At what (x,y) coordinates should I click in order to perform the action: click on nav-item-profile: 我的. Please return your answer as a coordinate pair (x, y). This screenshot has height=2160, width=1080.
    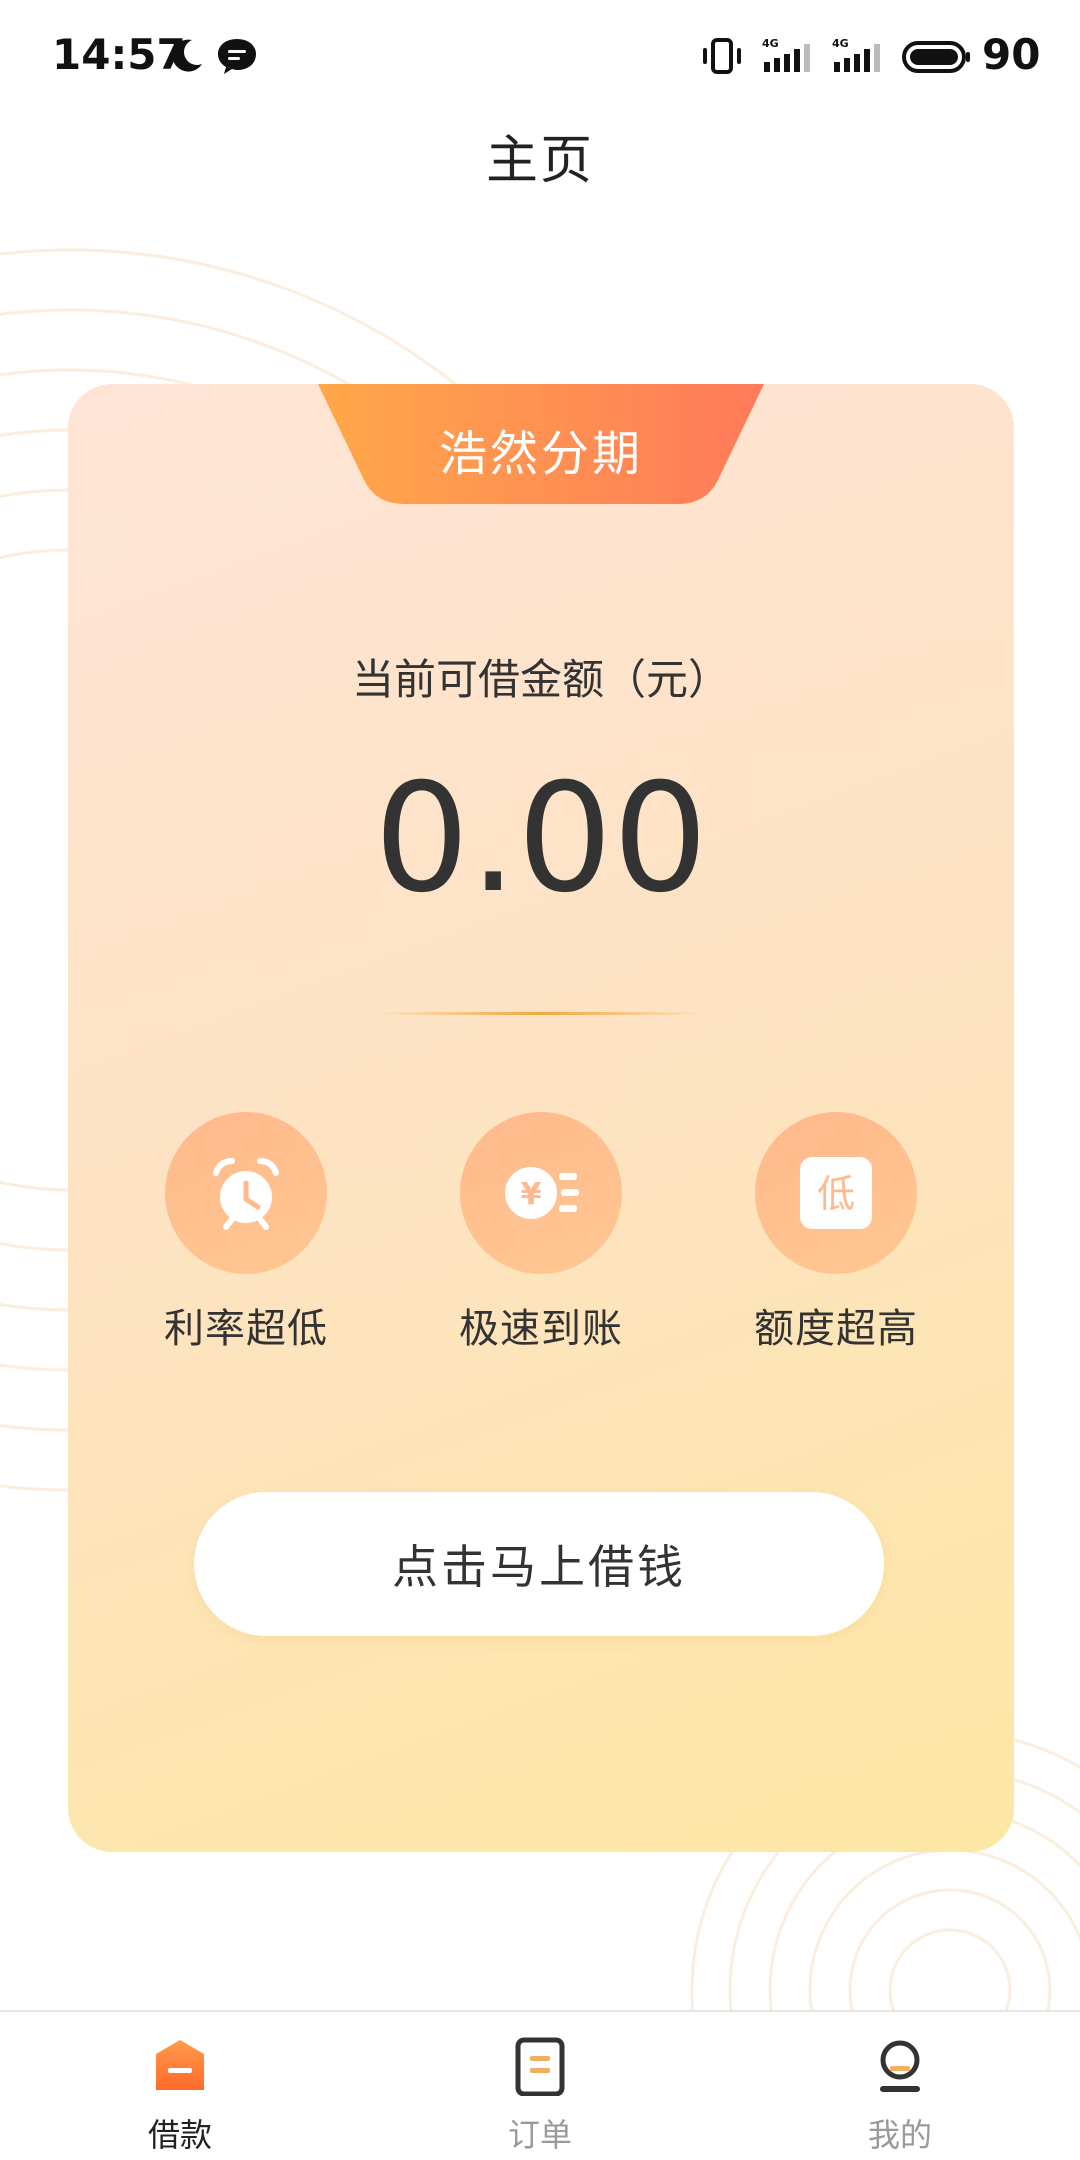
    Looking at the image, I should click on (900, 2086).